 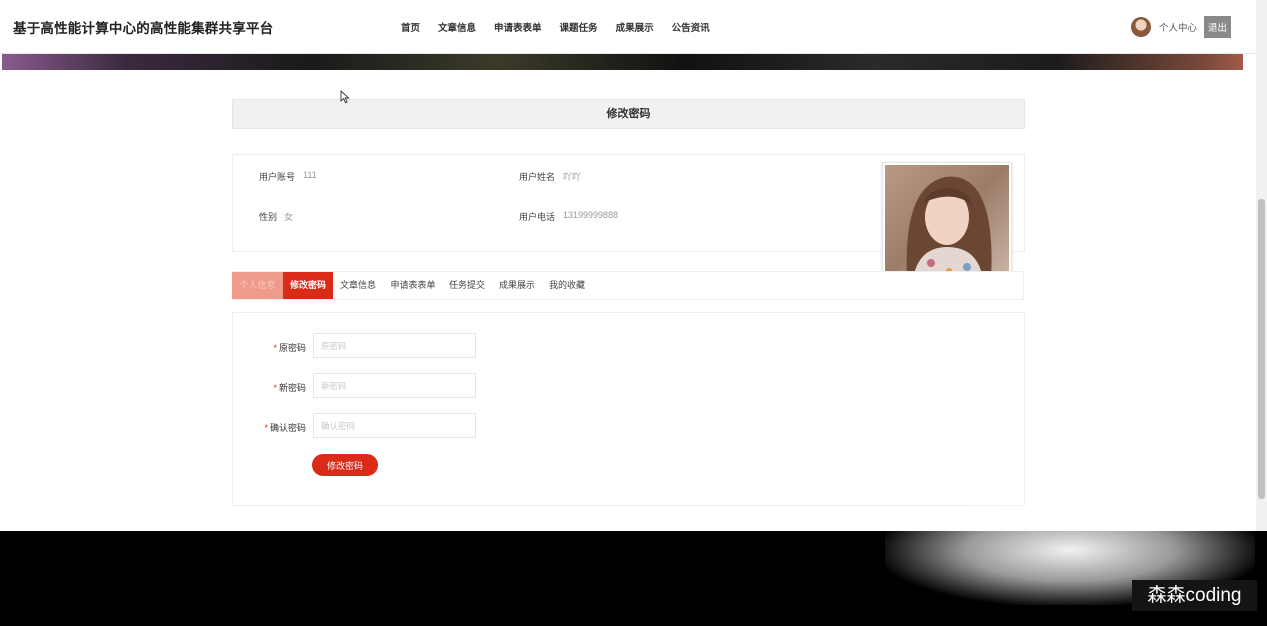 I want to click on profile-photo-image, so click(x=947, y=222).